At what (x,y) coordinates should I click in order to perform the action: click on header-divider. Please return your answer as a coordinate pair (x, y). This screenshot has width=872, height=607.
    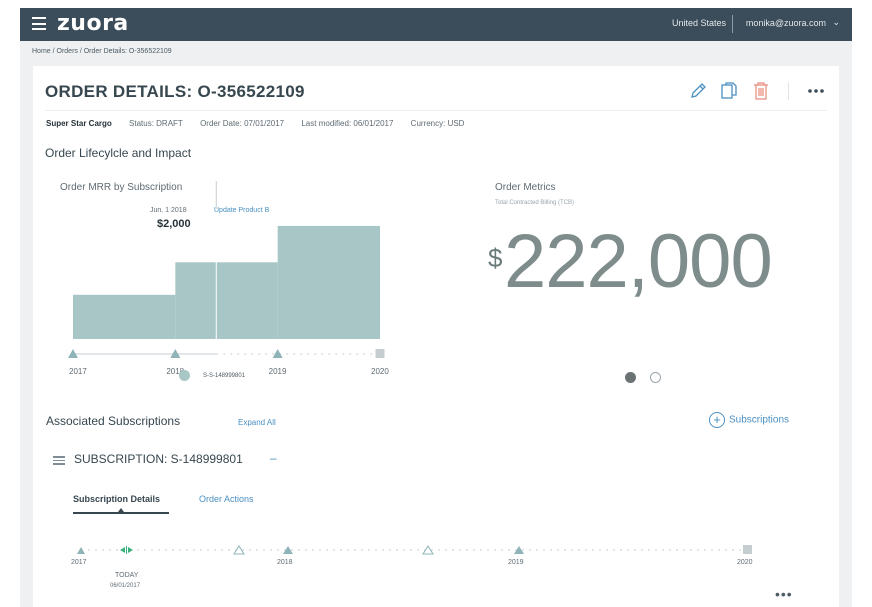
    Looking at the image, I should click on (732, 24).